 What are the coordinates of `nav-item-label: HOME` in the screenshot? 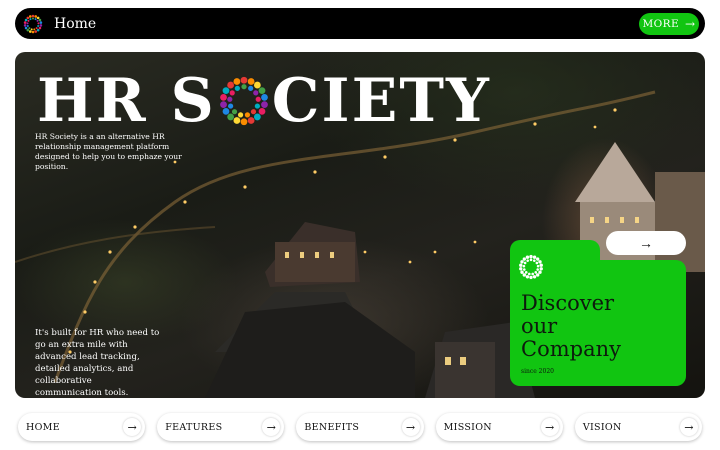 It's located at (43, 427).